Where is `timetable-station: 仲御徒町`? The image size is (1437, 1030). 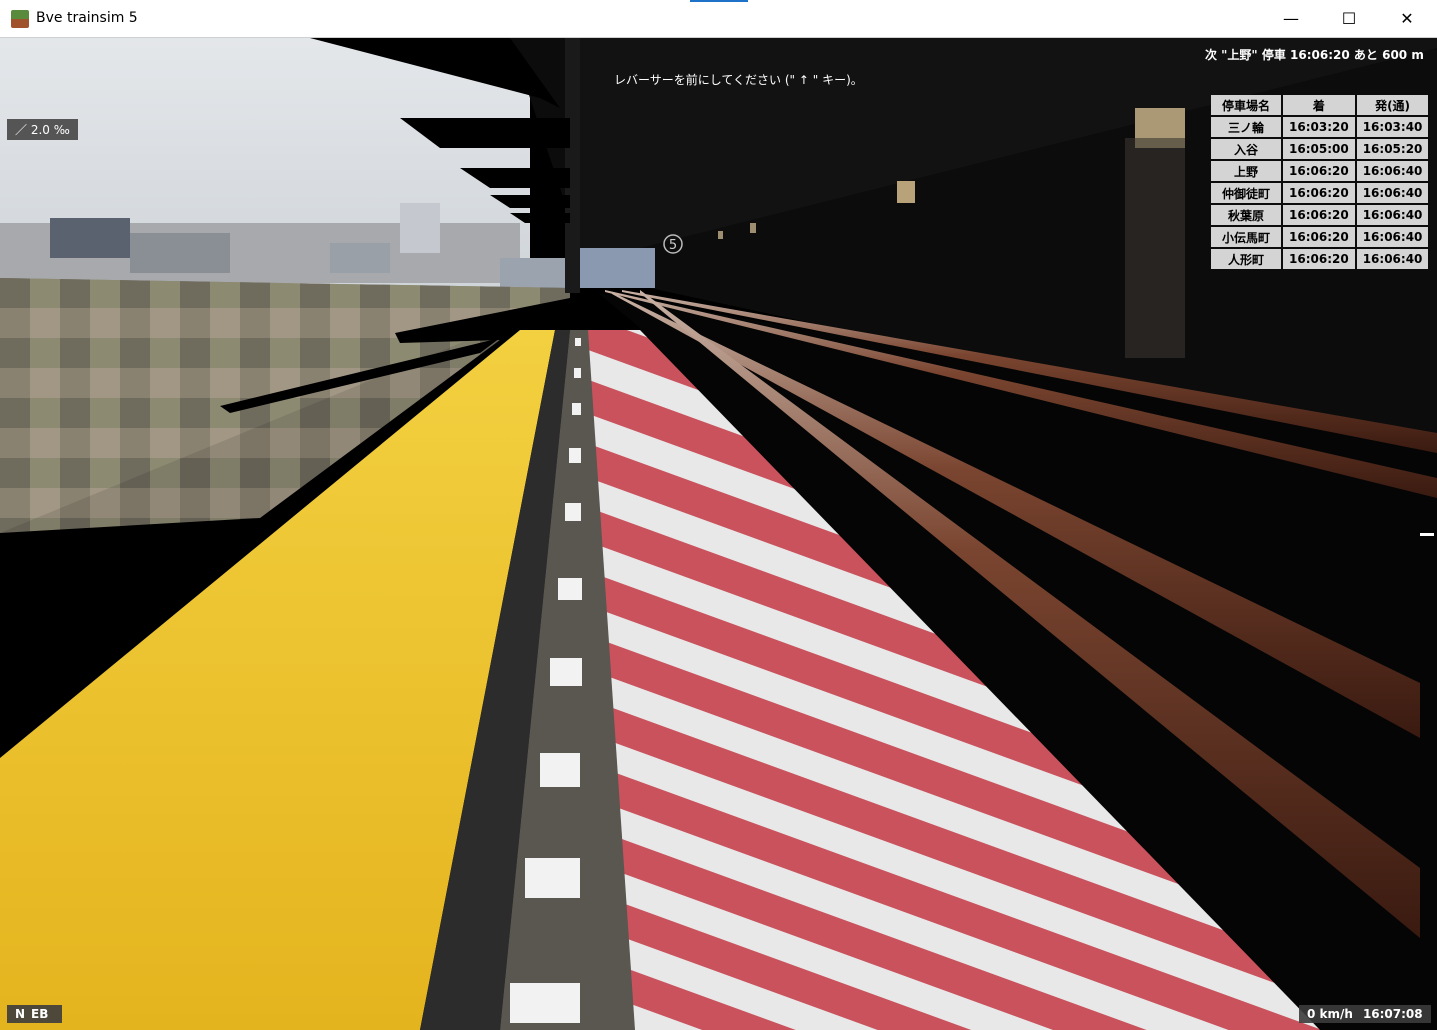
timetable-station: 仲御徒町 is located at coordinates (1246, 193).